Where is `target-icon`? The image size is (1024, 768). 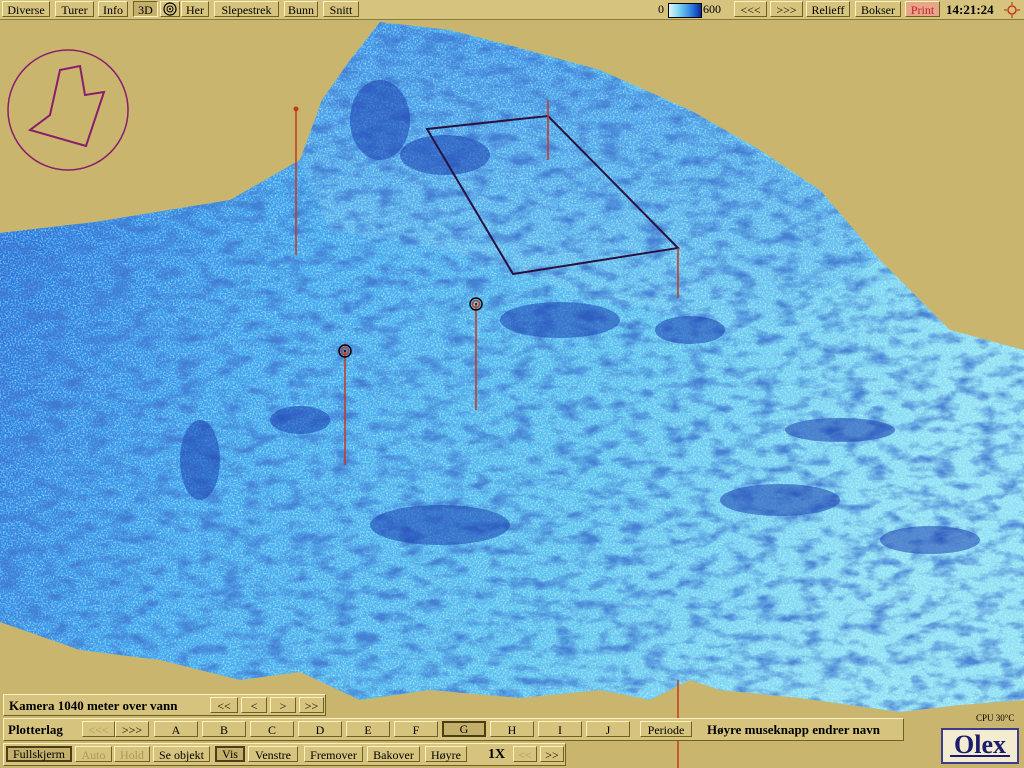
target-icon is located at coordinates (170, 9).